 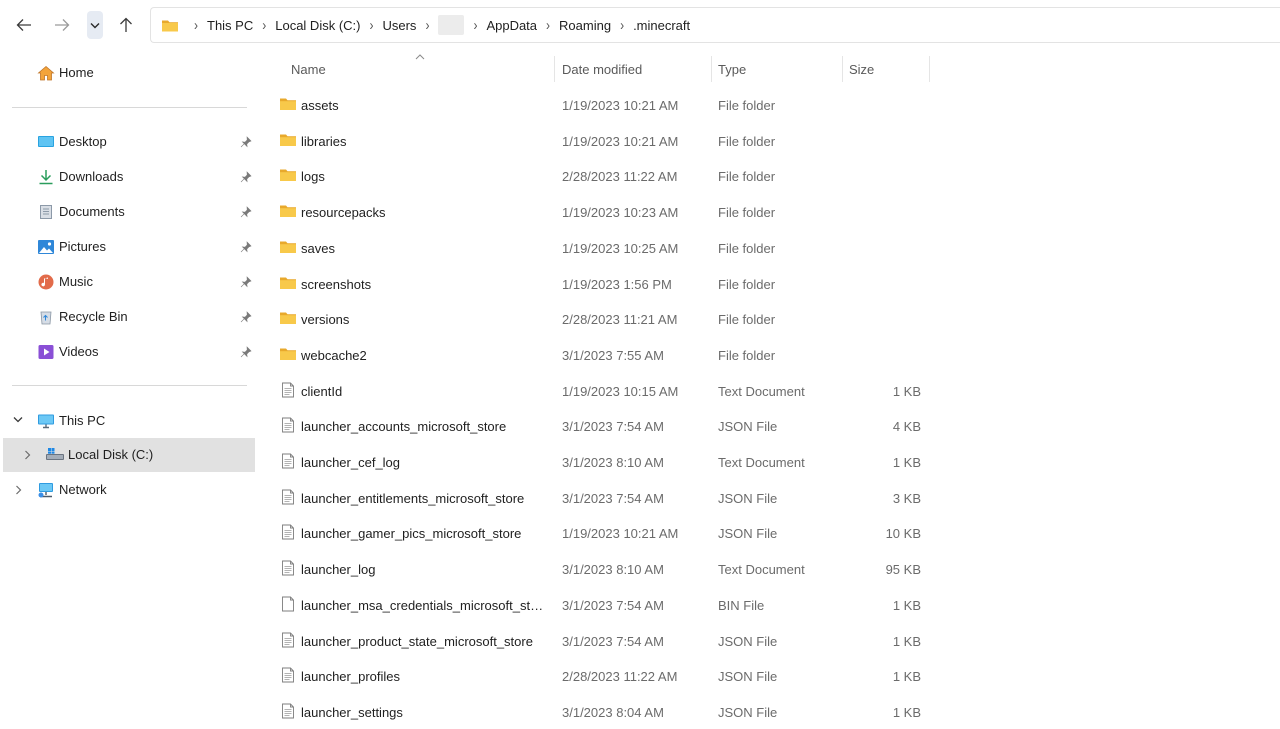 I want to click on file-row: saves 1/19/2023 10:25 AM File folder, so click(x=597, y=248).